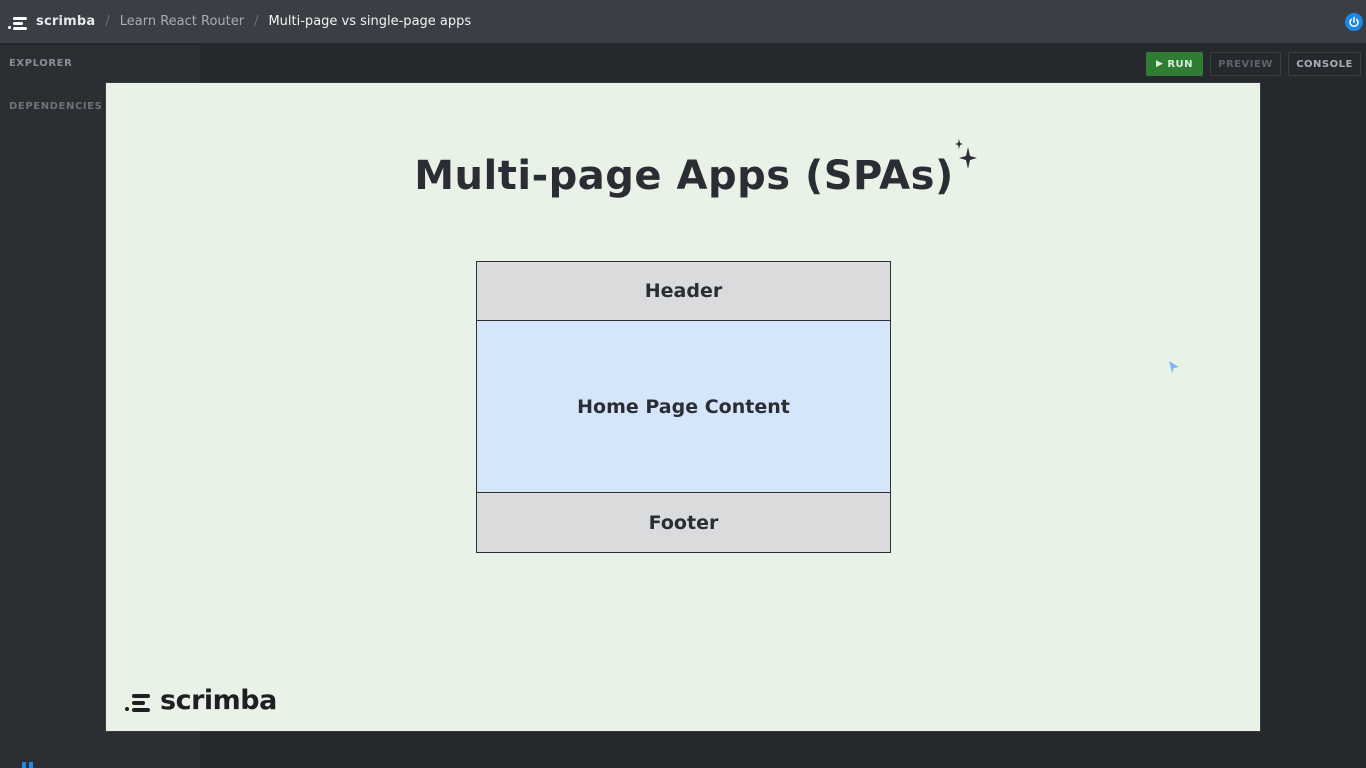 The image size is (1366, 768). What do you see at coordinates (28, 765) in the screenshot?
I see `pause-icon` at bounding box center [28, 765].